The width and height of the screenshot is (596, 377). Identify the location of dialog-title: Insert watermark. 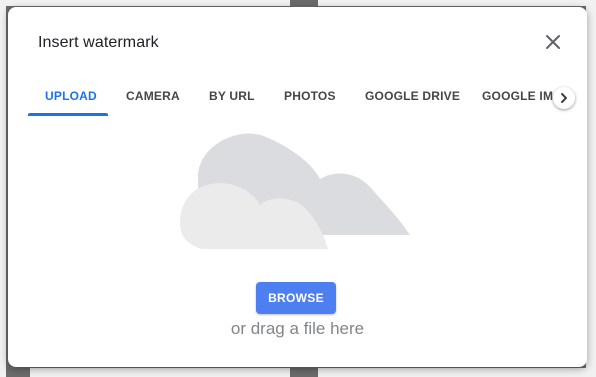
(98, 42).